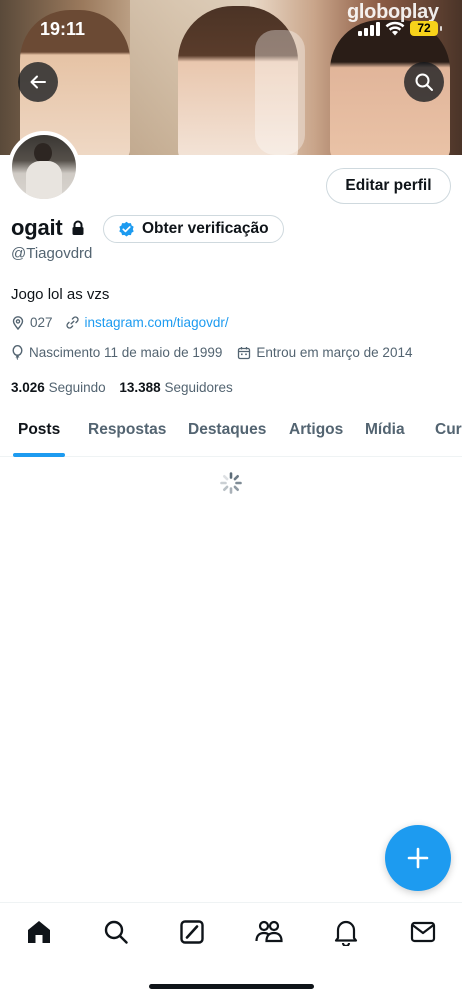 This screenshot has height=1000, width=462. I want to click on get-verified-button: Obter verificação, so click(193, 229).